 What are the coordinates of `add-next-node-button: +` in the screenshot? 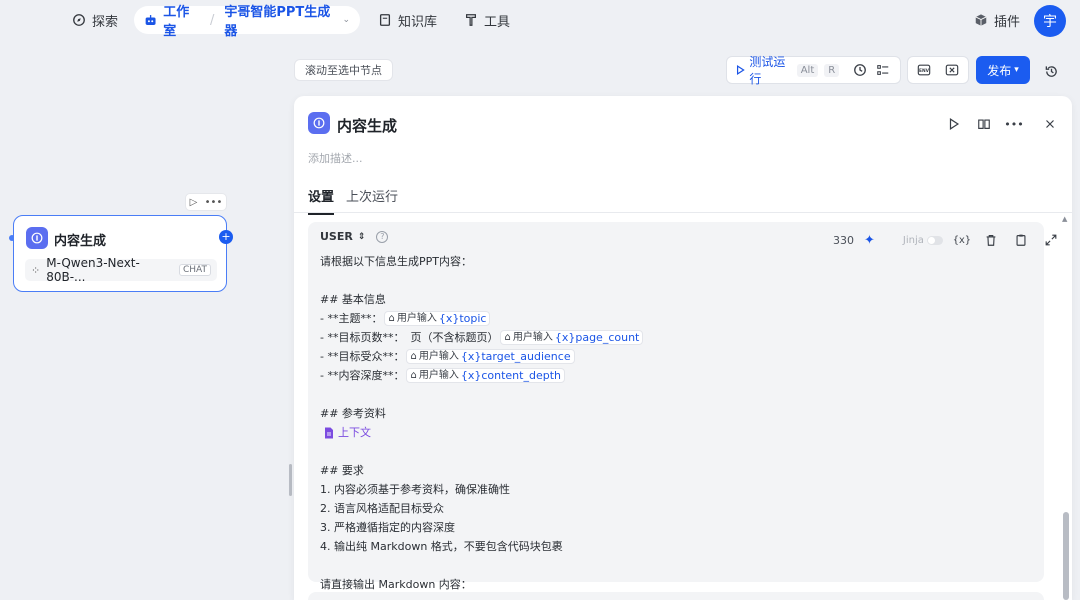 It's located at (226, 237).